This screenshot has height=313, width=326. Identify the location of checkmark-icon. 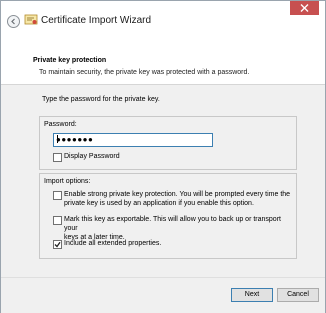
(57, 244).